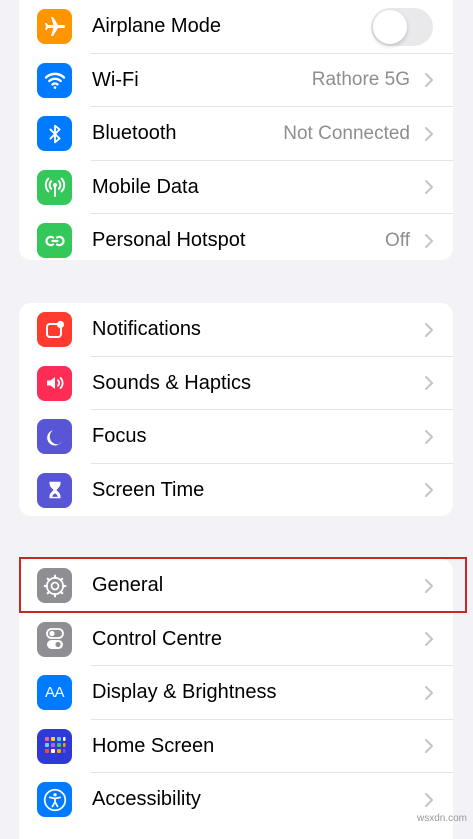 The height and width of the screenshot is (839, 473). Describe the element at coordinates (146, 329) in the screenshot. I see `notifications-label: Notifications` at that location.